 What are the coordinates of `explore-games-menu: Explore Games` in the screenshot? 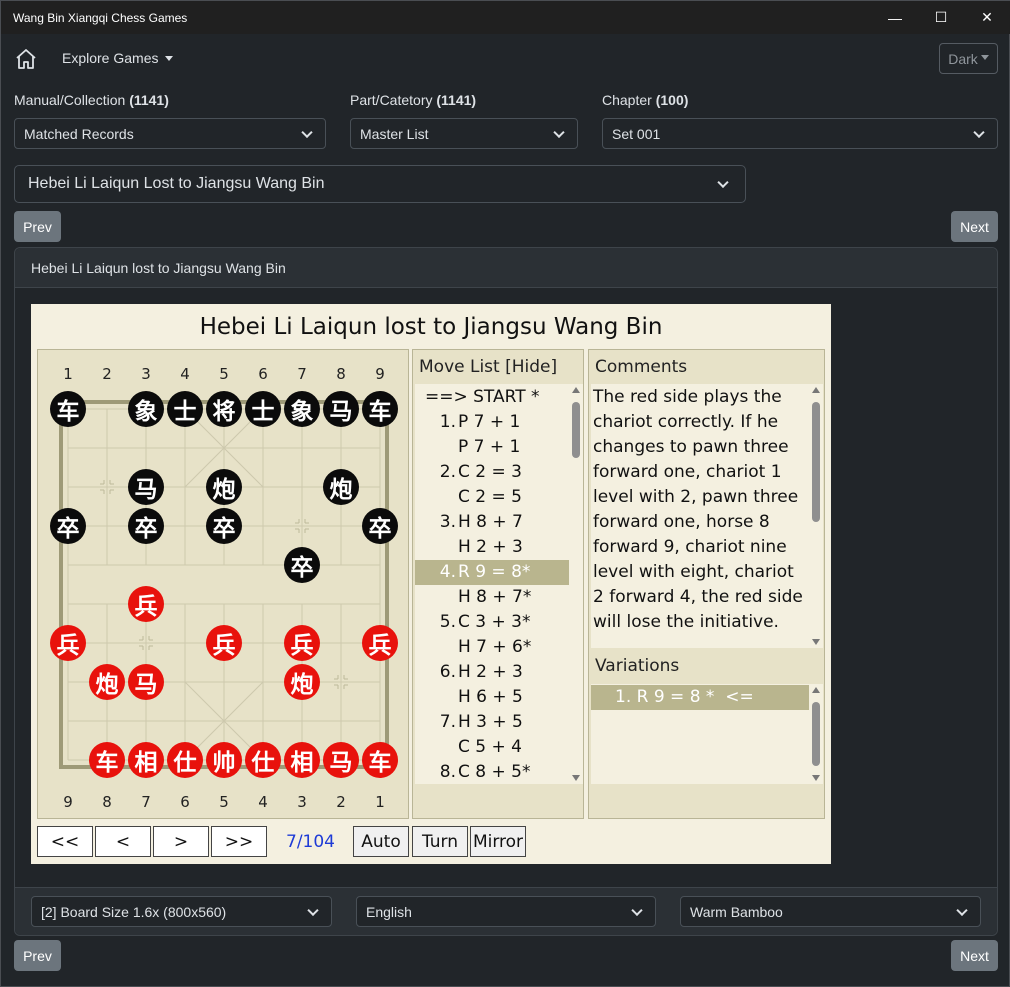 It's located at (118, 58).